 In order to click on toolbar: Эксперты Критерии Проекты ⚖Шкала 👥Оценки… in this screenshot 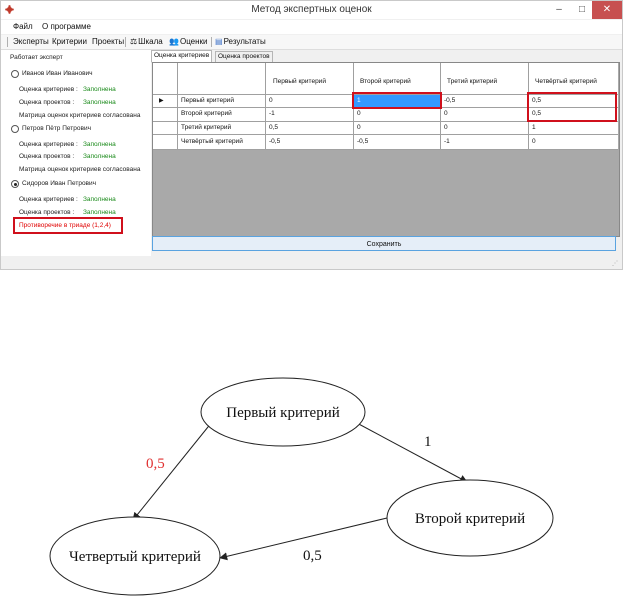, I will do `click(311, 42)`.